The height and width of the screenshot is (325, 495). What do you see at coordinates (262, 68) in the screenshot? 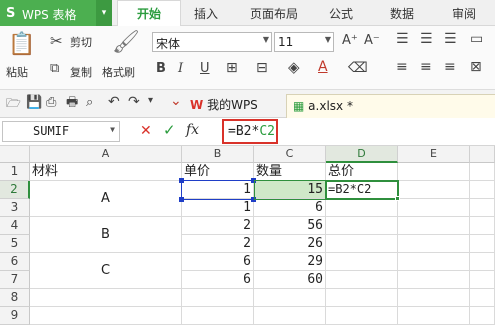
I see `cell-style-icon: ⊟` at bounding box center [262, 68].